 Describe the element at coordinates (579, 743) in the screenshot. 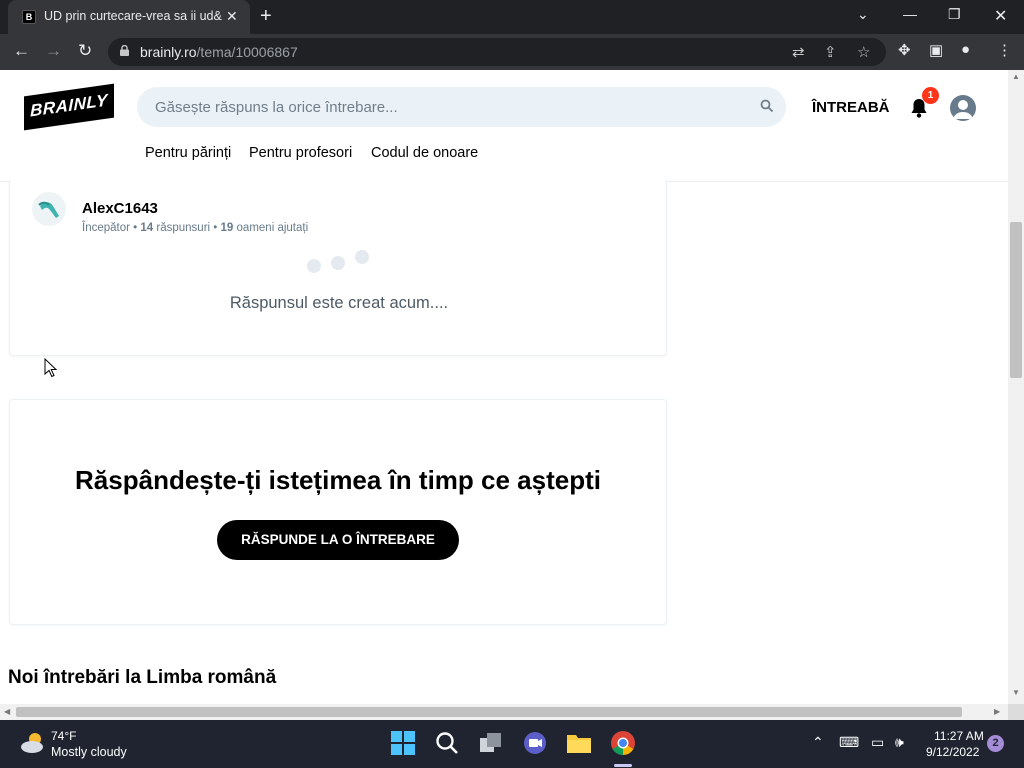

I see `file-explorer-icon` at that location.